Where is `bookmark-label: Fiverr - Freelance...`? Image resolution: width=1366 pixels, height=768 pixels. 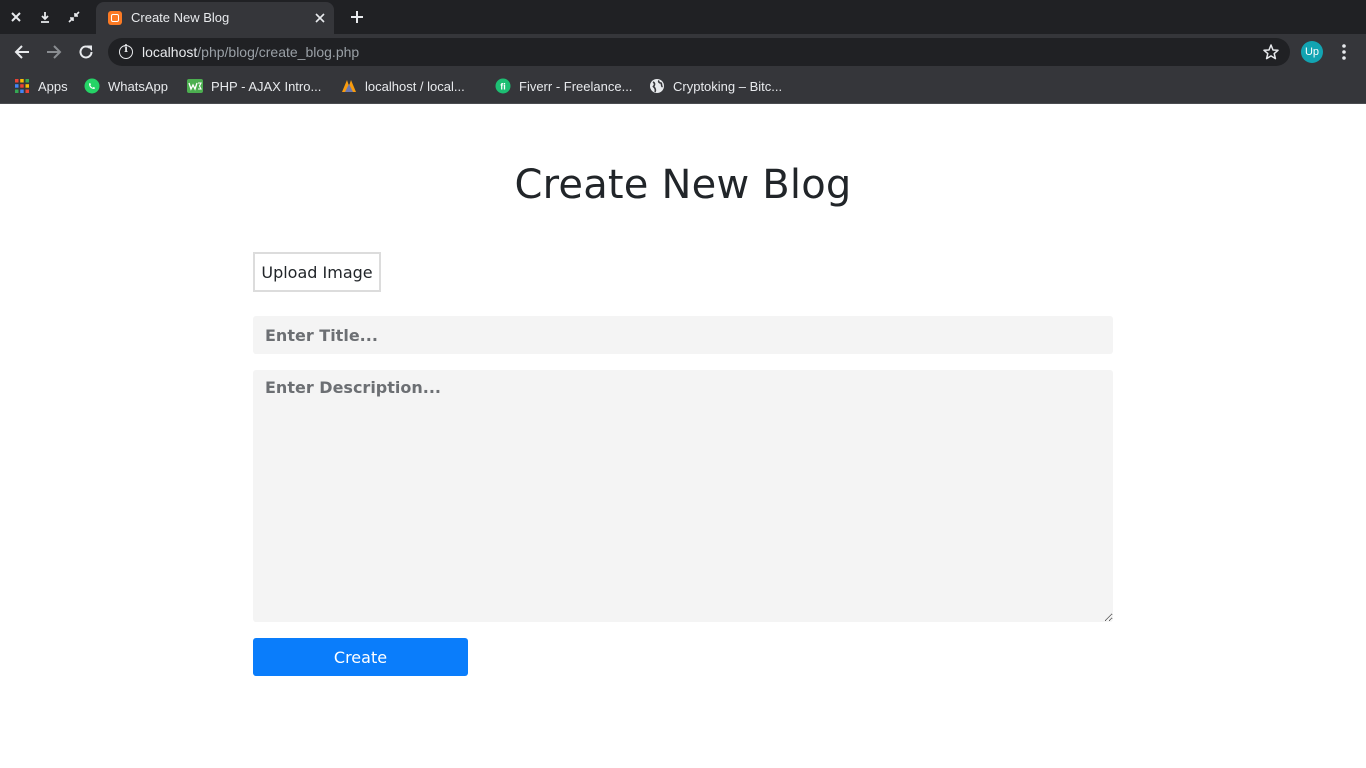
bookmark-label: Fiverr - Freelance... is located at coordinates (576, 86).